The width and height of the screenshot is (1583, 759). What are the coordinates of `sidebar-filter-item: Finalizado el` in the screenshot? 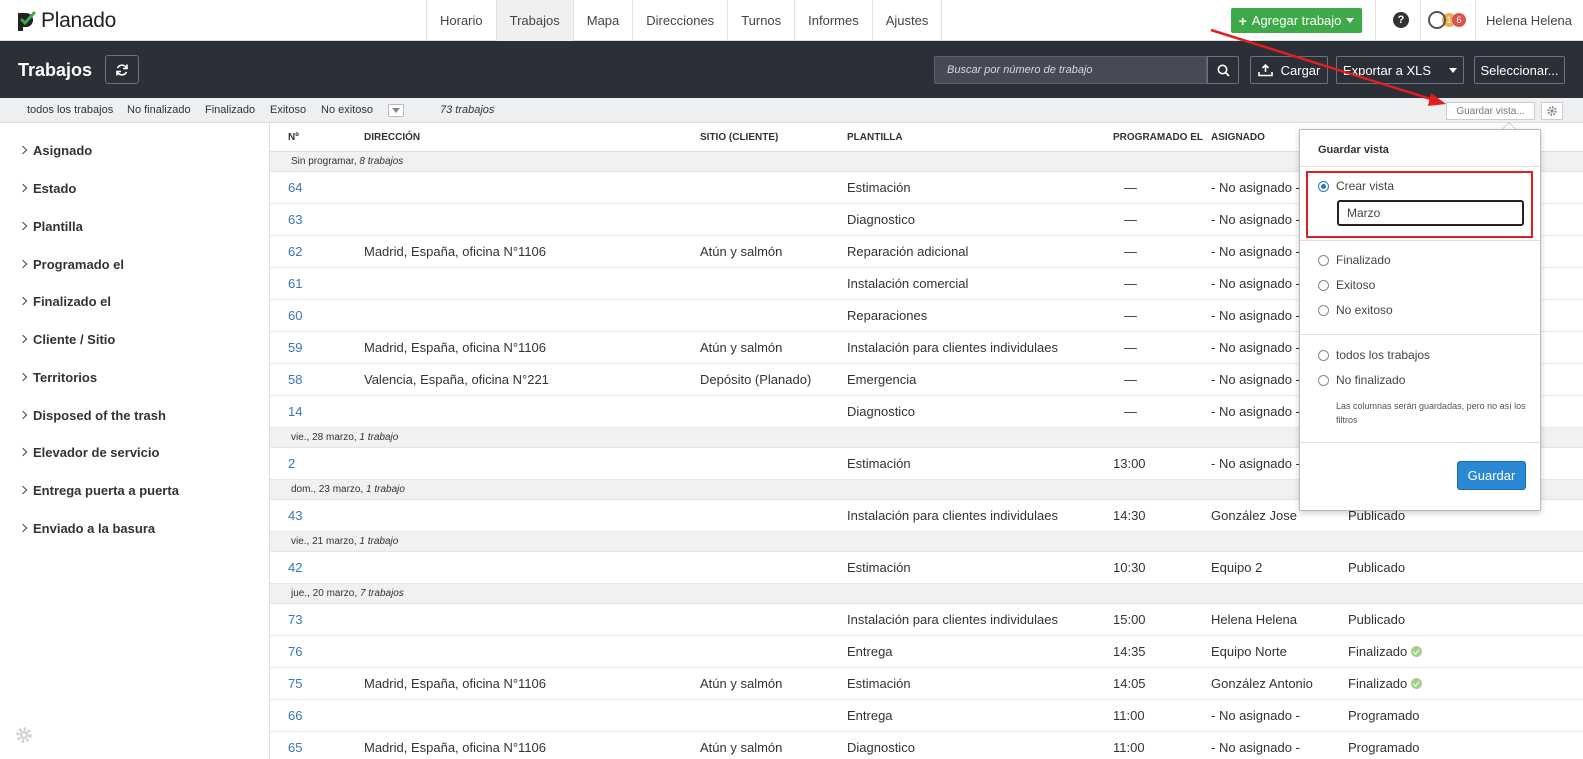 It's located at (64, 301).